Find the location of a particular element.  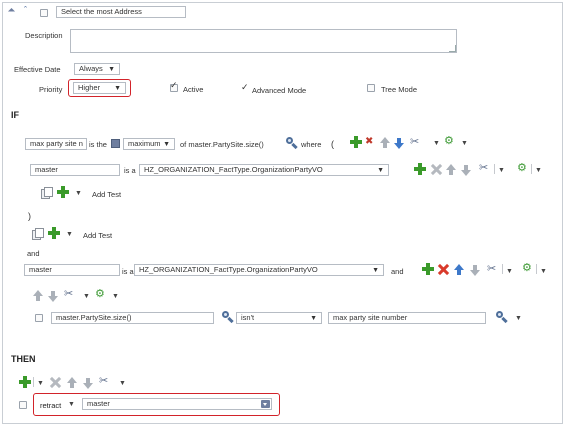

action-target-select: master is located at coordinates (177, 404).